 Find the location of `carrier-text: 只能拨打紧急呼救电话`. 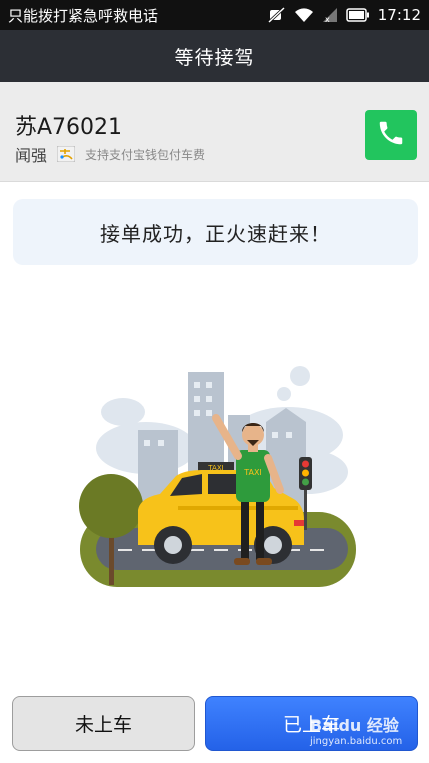

carrier-text: 只能拨打紧急呼救电话 is located at coordinates (83, 15).